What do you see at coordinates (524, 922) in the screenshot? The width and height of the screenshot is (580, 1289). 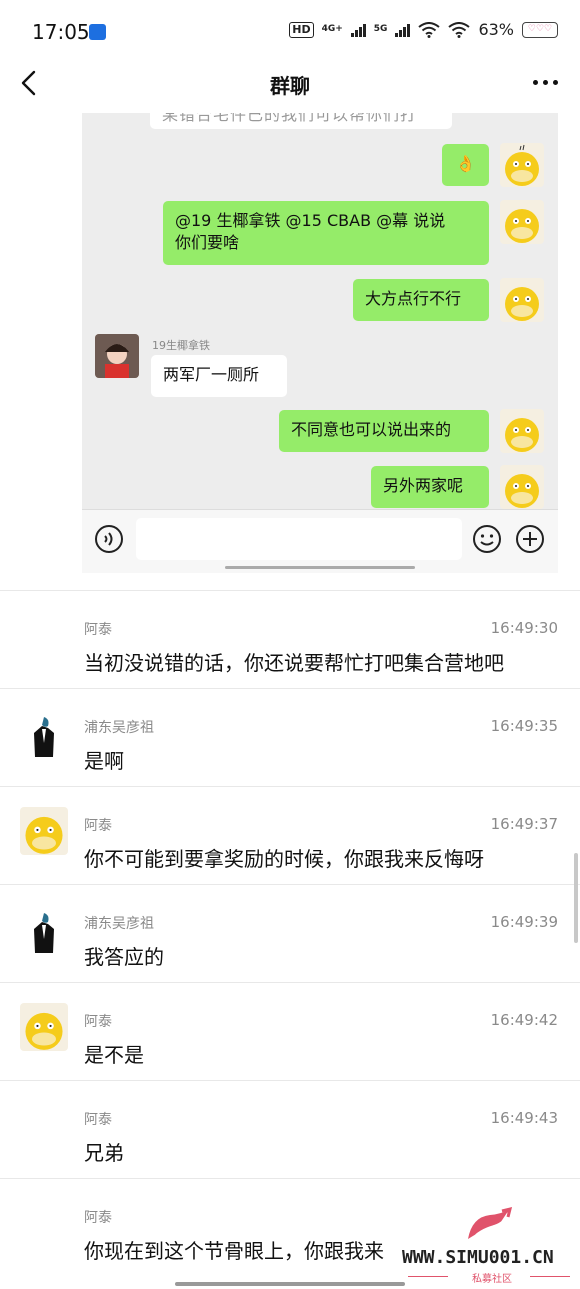 I see `comment-time: 16:49:39` at bounding box center [524, 922].